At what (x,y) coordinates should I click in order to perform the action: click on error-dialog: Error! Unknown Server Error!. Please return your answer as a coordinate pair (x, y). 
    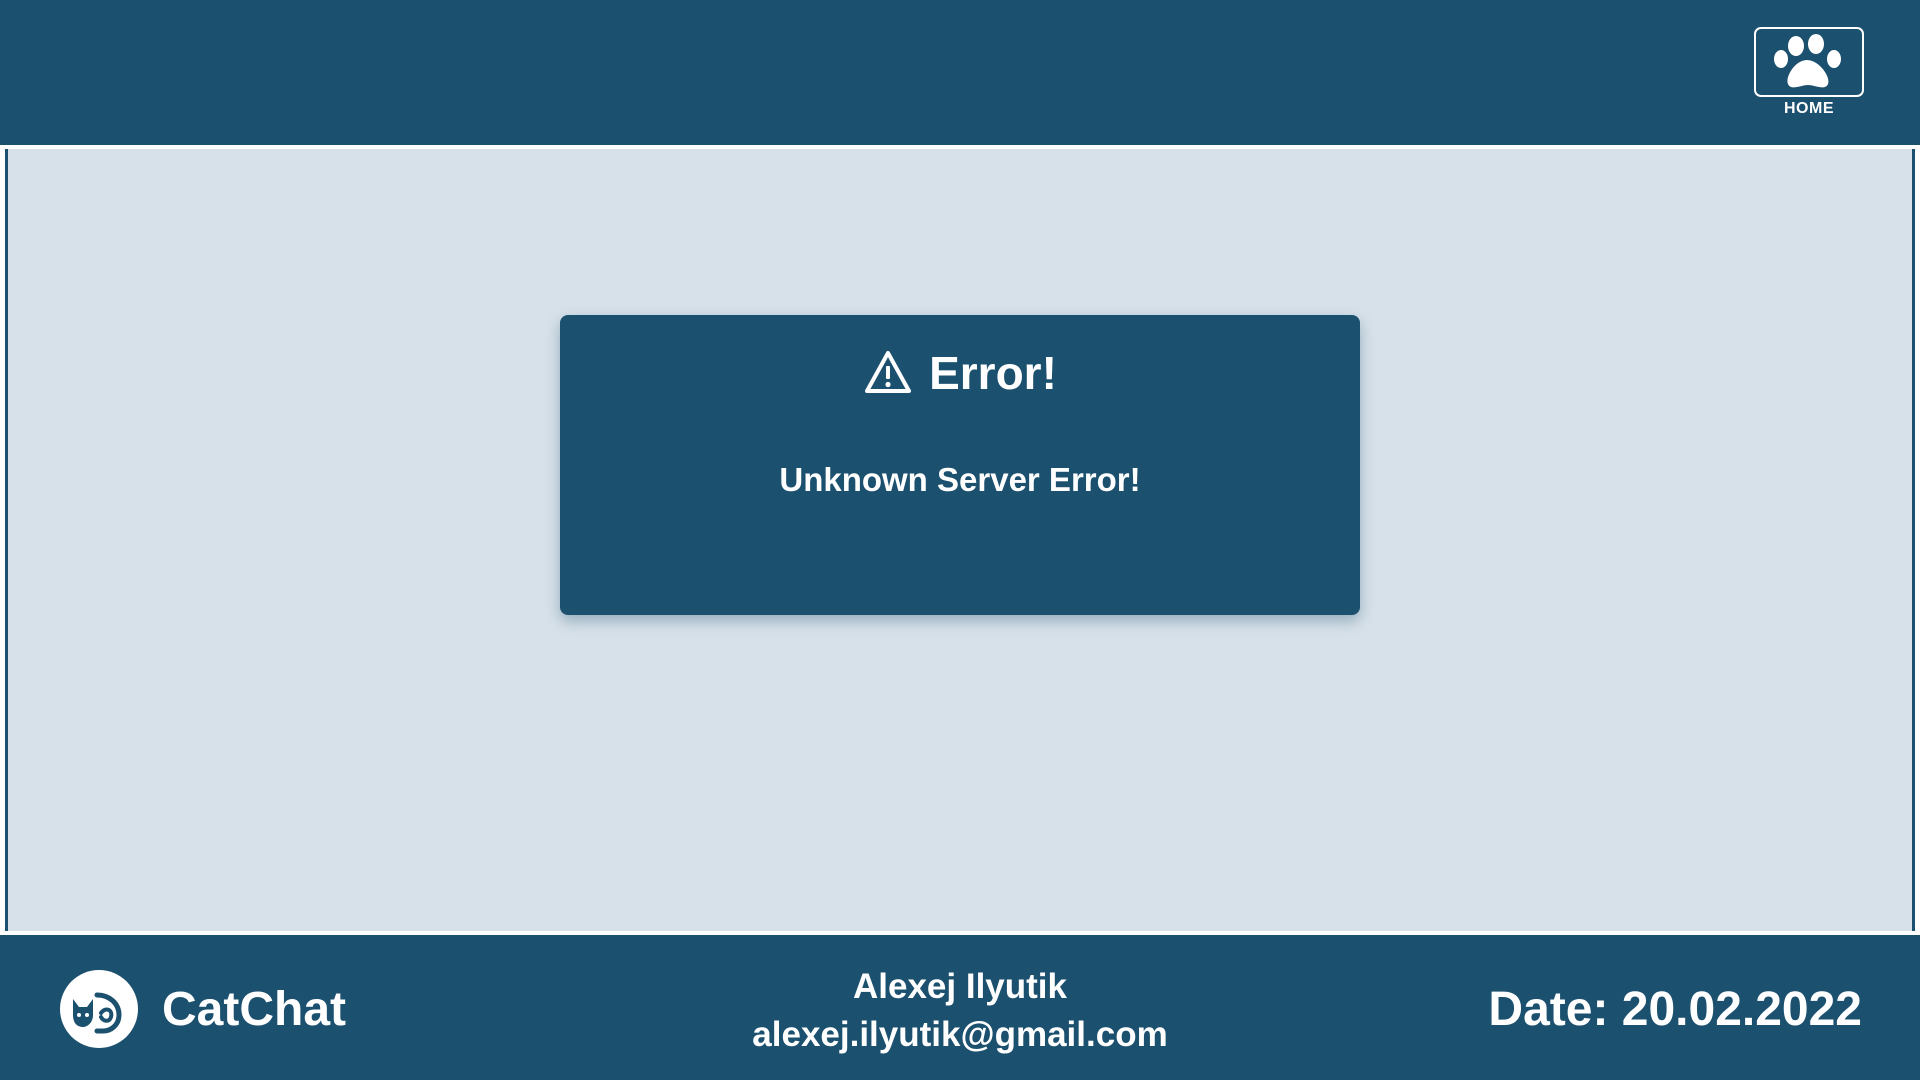
    Looking at the image, I should click on (960, 465).